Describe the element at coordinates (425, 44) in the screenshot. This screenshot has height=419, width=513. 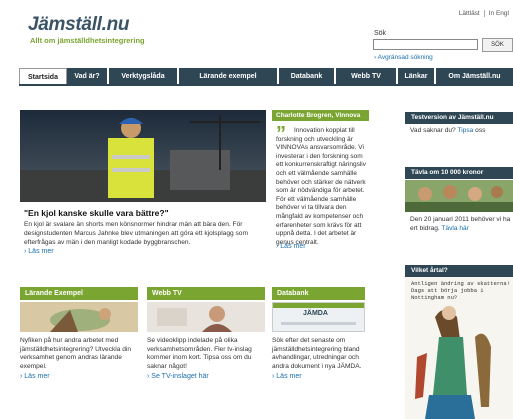
I see `search-input` at that location.